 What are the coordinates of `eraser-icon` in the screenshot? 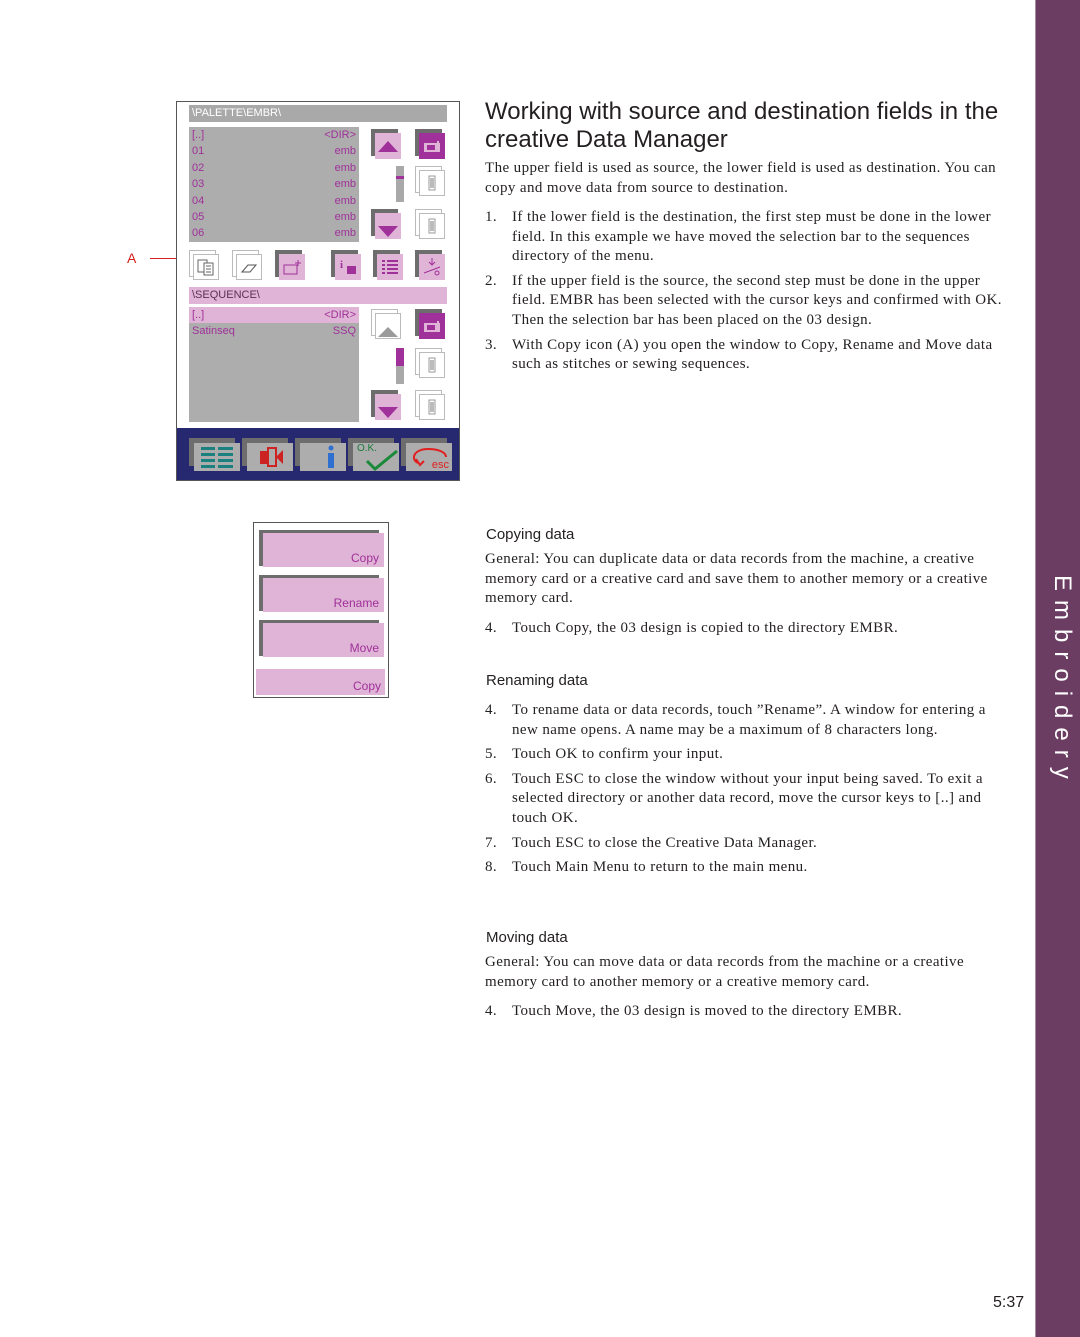 It's located at (249, 267).